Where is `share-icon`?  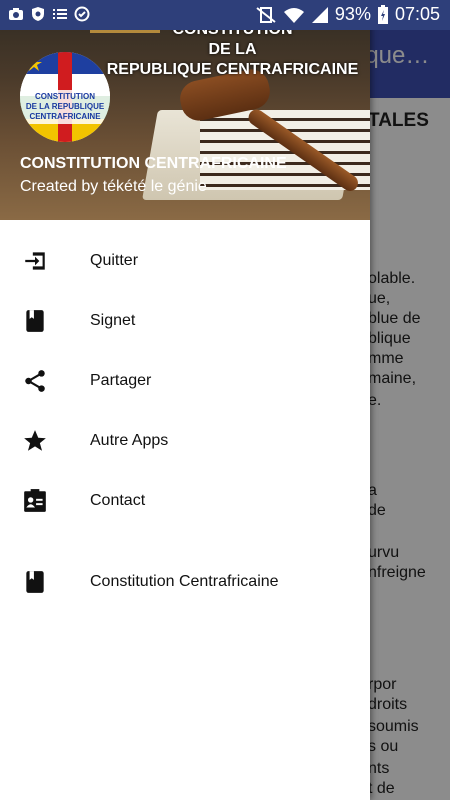 share-icon is located at coordinates (35, 381).